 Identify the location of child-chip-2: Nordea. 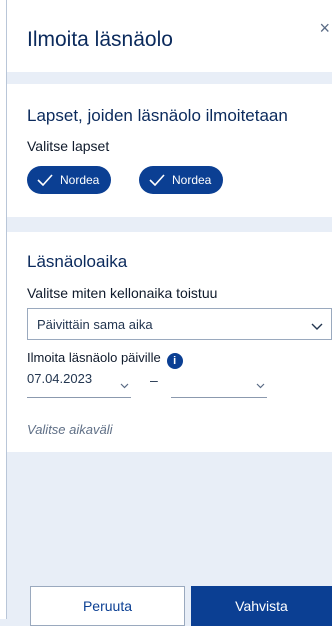
(181, 180).